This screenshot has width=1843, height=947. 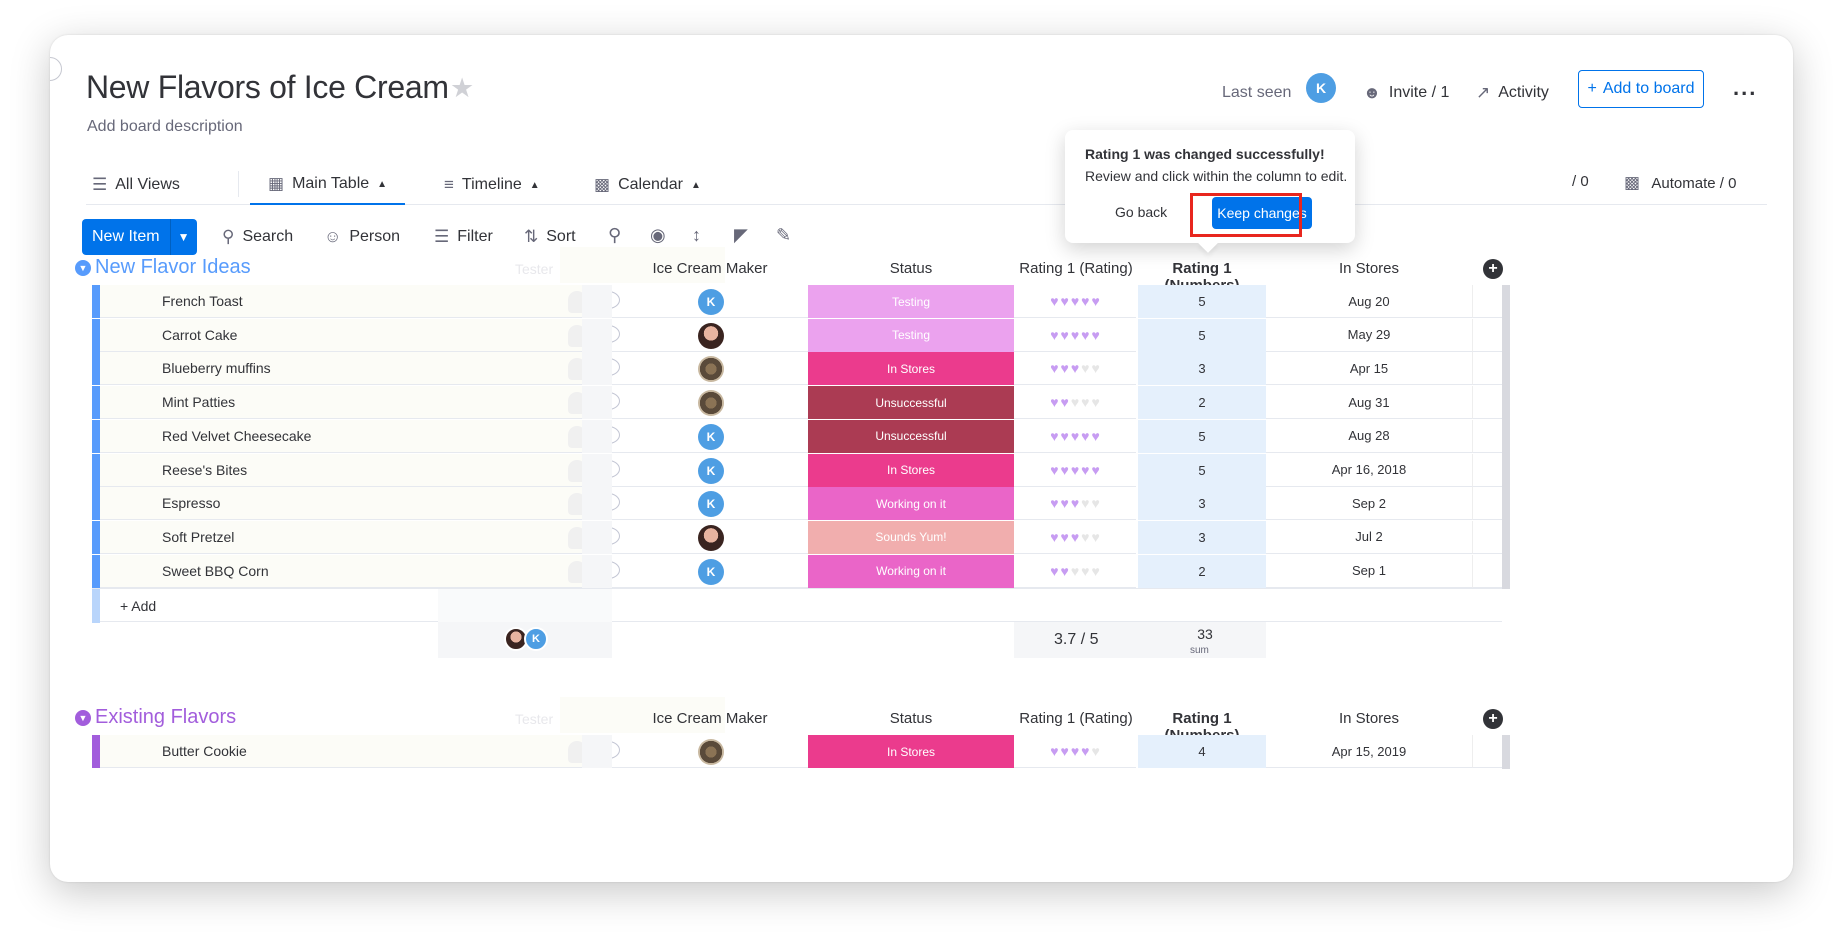 I want to click on item-name: French Toast, so click(x=202, y=301).